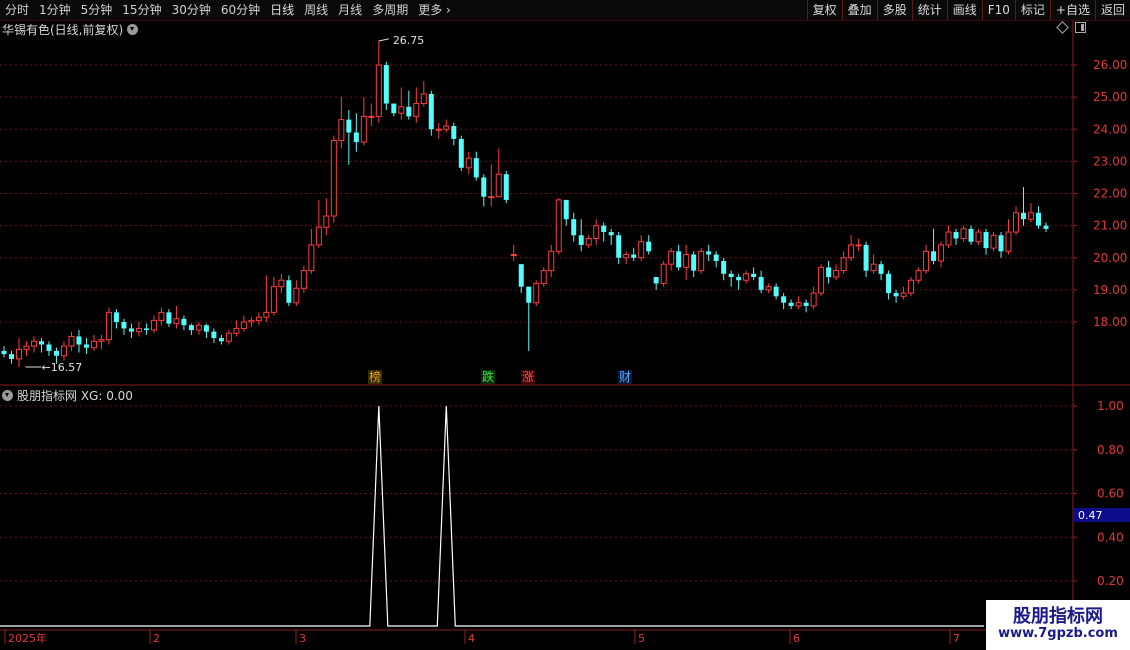  What do you see at coordinates (998, 10) in the screenshot?
I see `tool-button-5: F10` at bounding box center [998, 10].